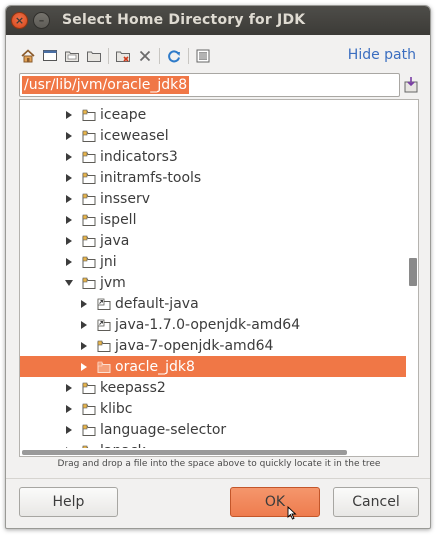 This screenshot has height=535, width=438. I want to click on tree-row-label: iceape, so click(123, 114).